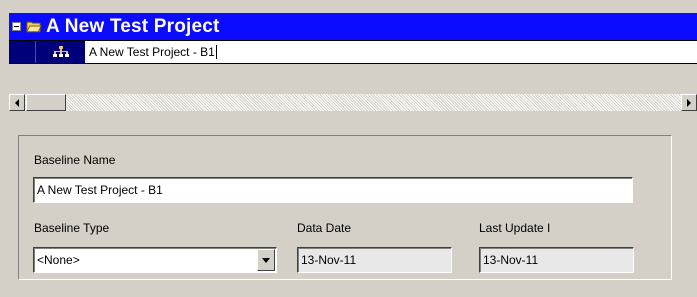 Image resolution: width=697 pixels, height=297 pixels. What do you see at coordinates (216, 52) in the screenshot?
I see `text-caret` at bounding box center [216, 52].